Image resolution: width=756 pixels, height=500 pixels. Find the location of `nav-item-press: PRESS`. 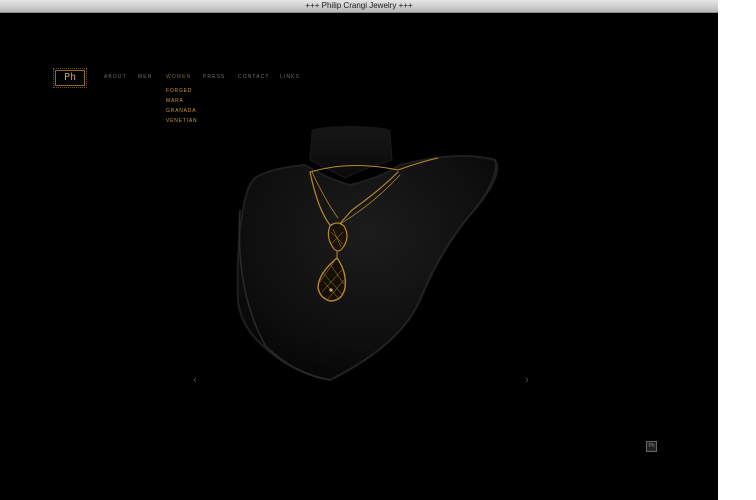

nav-item-press: PRESS is located at coordinates (214, 77).